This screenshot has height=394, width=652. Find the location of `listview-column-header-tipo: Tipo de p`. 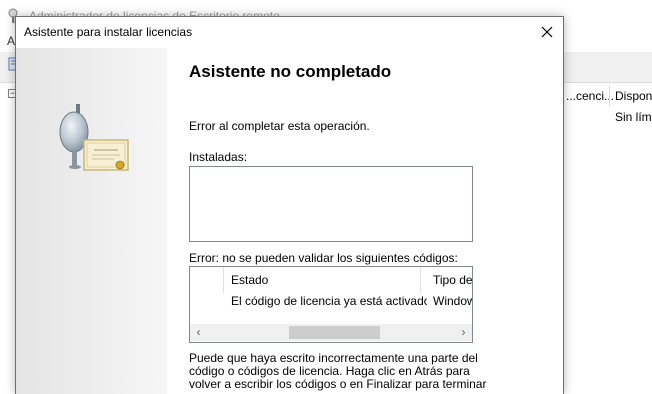

listview-column-header-tipo: Tipo de p is located at coordinates (449, 280).